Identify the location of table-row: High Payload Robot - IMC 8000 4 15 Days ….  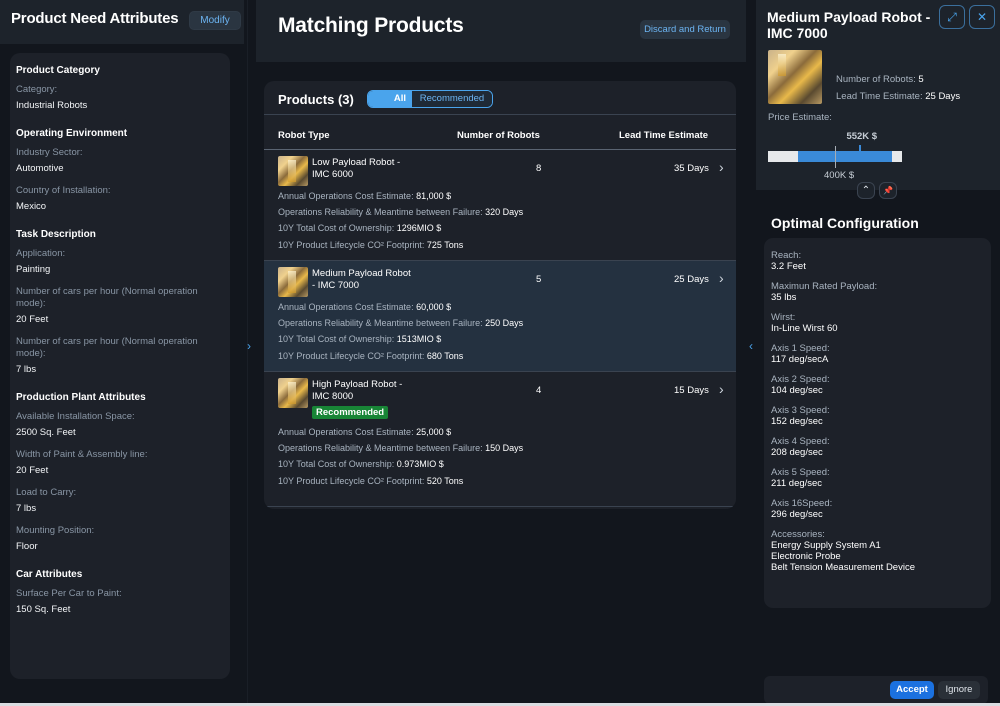
(500, 439).